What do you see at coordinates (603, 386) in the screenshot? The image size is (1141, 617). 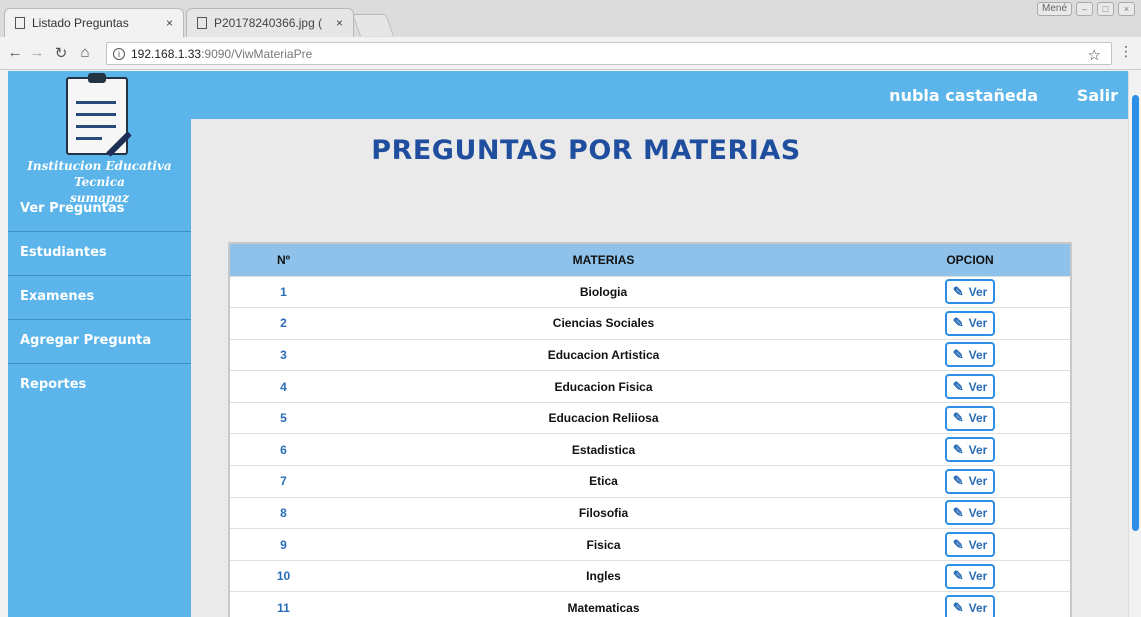 I see `materia-name: Educacion Fisica` at bounding box center [603, 386].